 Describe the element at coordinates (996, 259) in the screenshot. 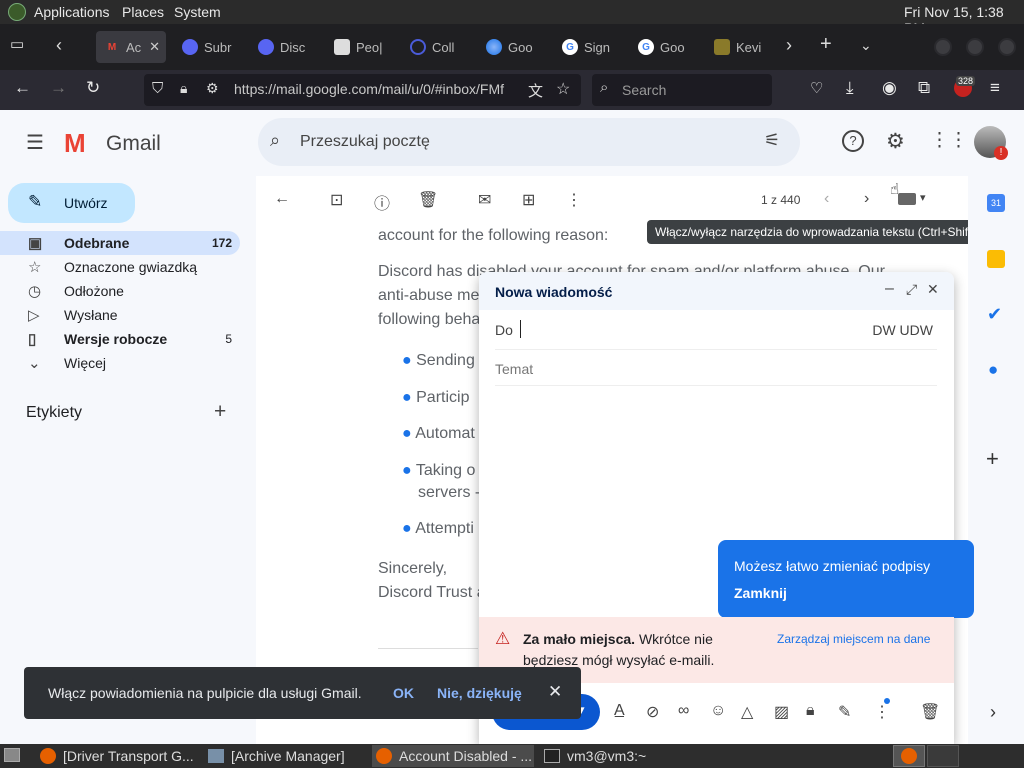

I see `keep-icon` at that location.